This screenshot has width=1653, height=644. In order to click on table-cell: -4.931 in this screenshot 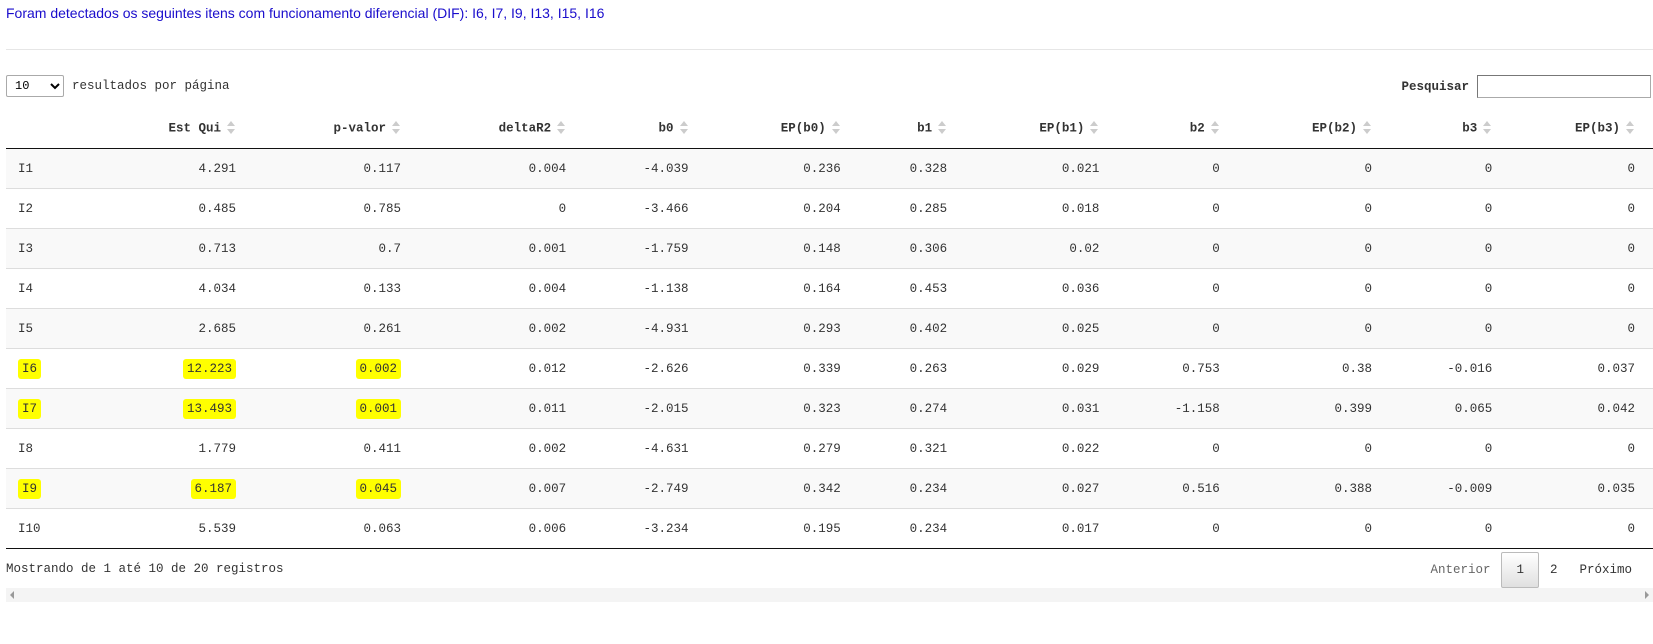, I will do `click(645, 328)`.